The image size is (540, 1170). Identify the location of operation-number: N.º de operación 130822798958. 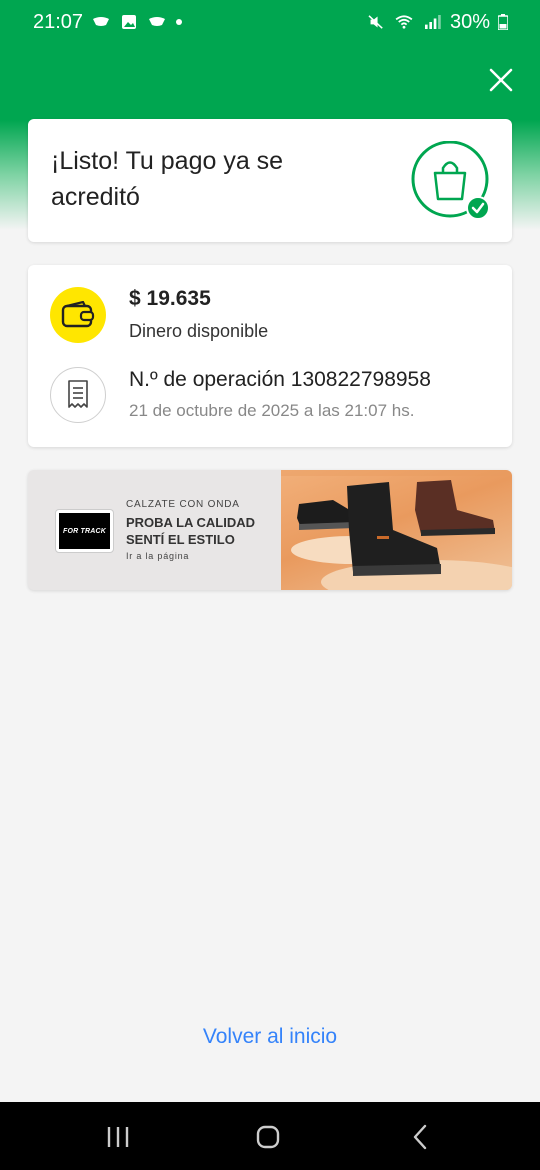
(280, 379).